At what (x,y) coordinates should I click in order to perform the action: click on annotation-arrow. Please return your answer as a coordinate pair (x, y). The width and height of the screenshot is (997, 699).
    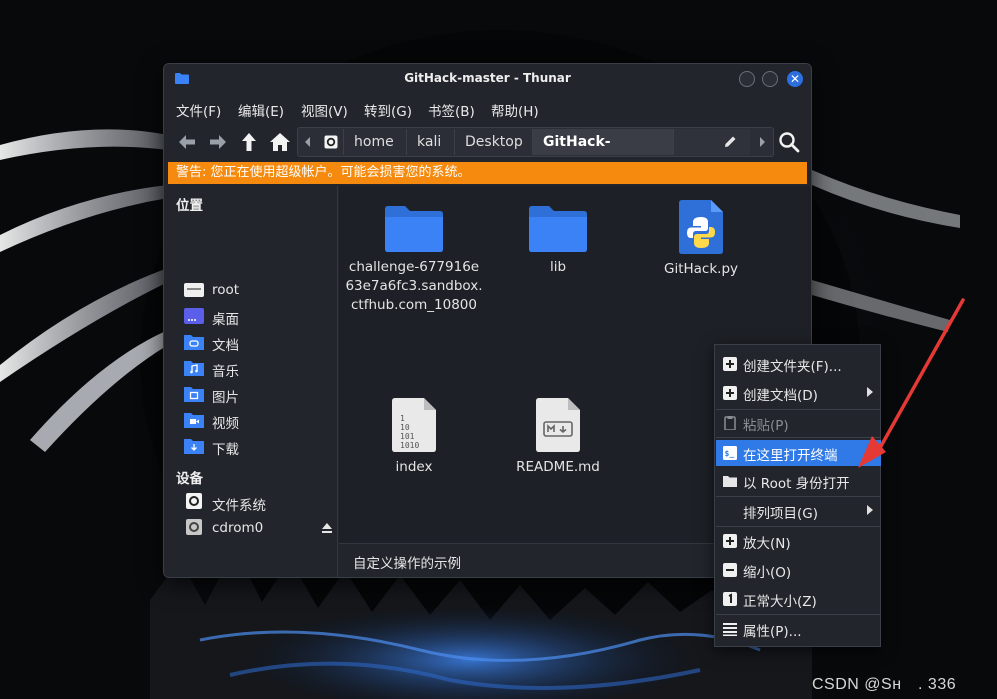
    Looking at the image, I should click on (911, 383).